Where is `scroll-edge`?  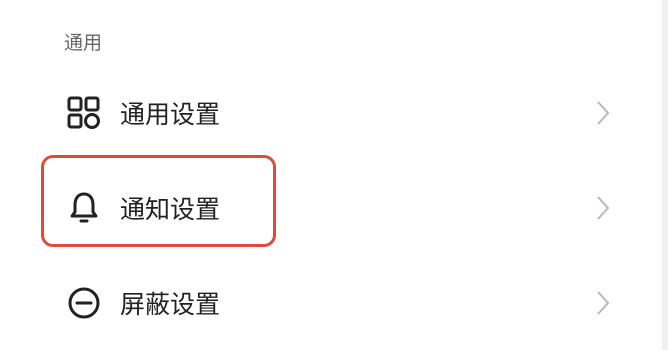
scroll-edge is located at coordinates (665, 175).